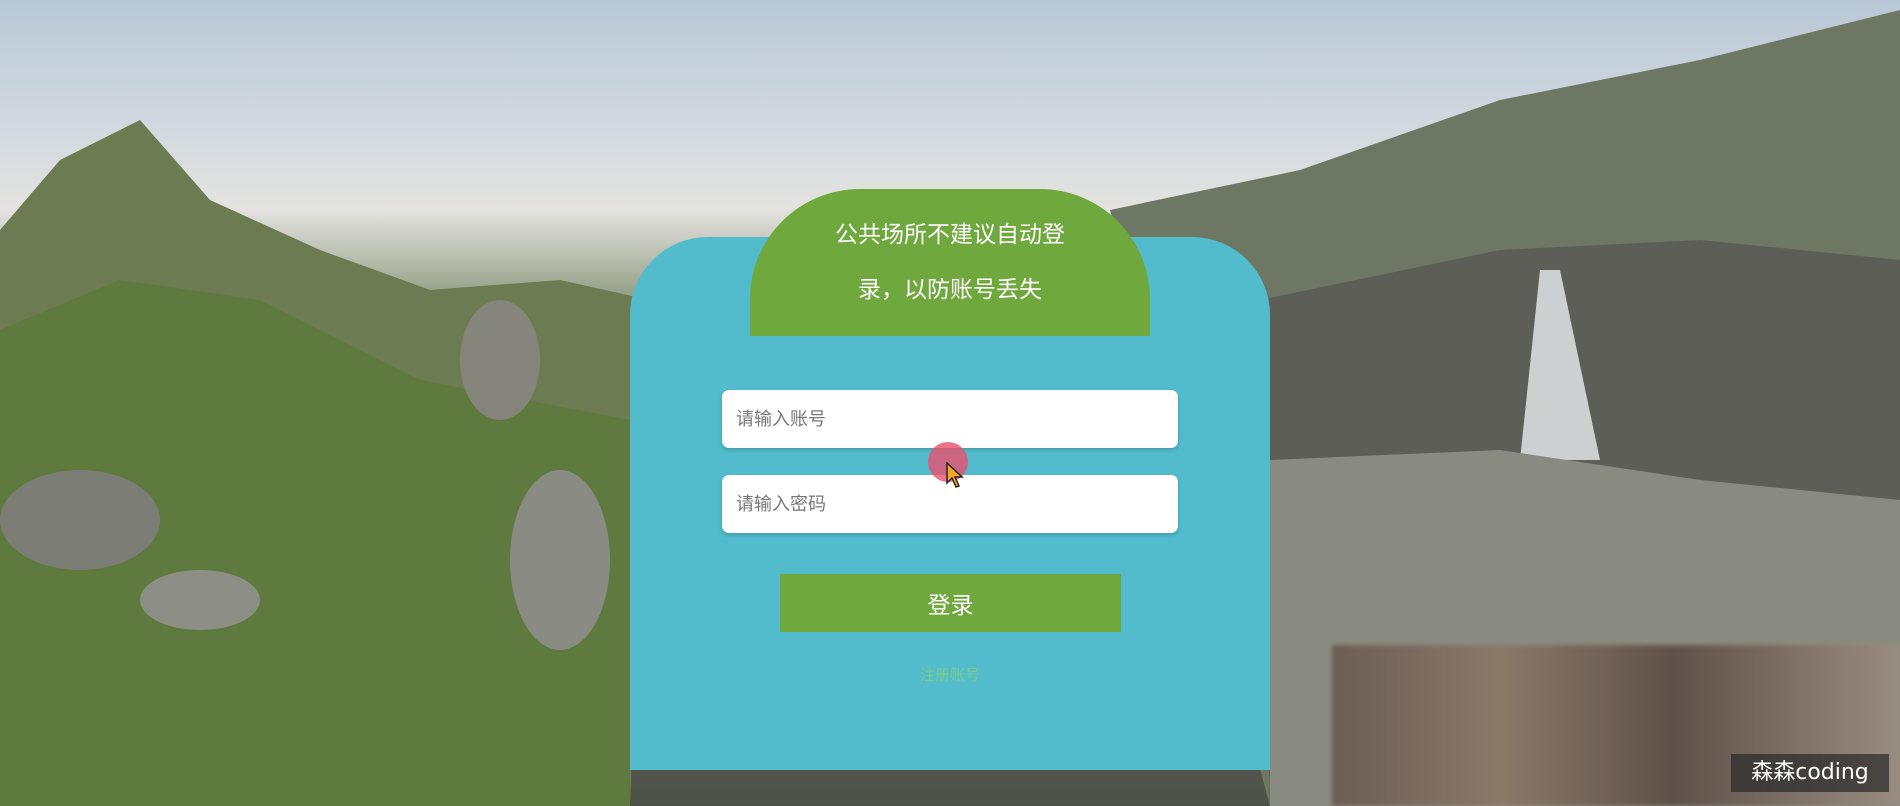 Image resolution: width=1900 pixels, height=806 pixels. What do you see at coordinates (1810, 773) in the screenshot?
I see `channel-watermark: 森森coding` at bounding box center [1810, 773].